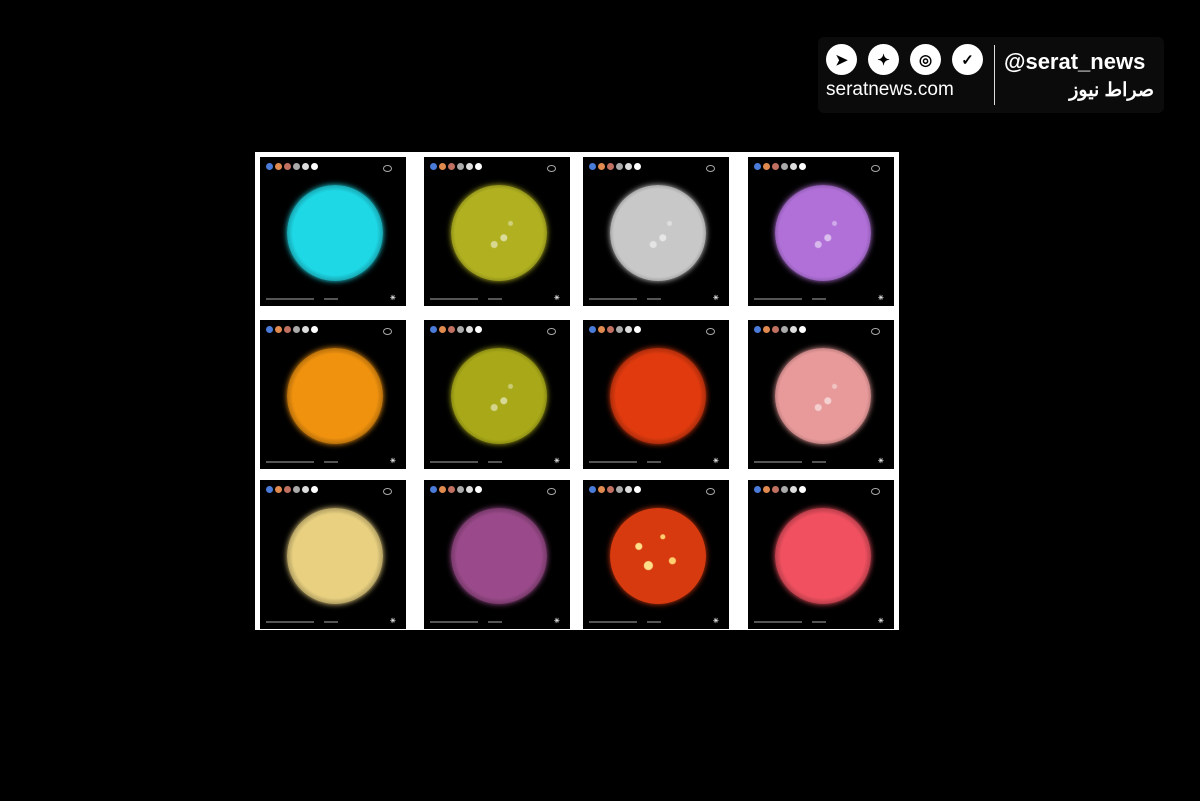 The image size is (1200, 801). Describe the element at coordinates (904, 59) in the screenshot. I see `social-icons: ➤ ✦ ◎ ✓` at that location.